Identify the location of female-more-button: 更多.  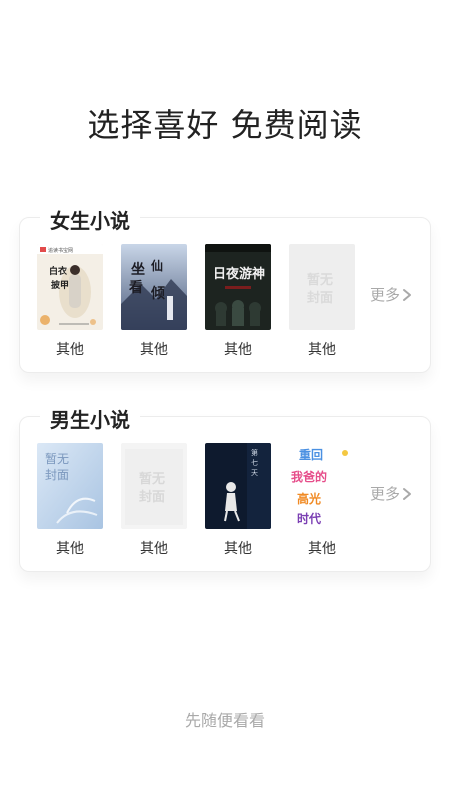
(391, 294).